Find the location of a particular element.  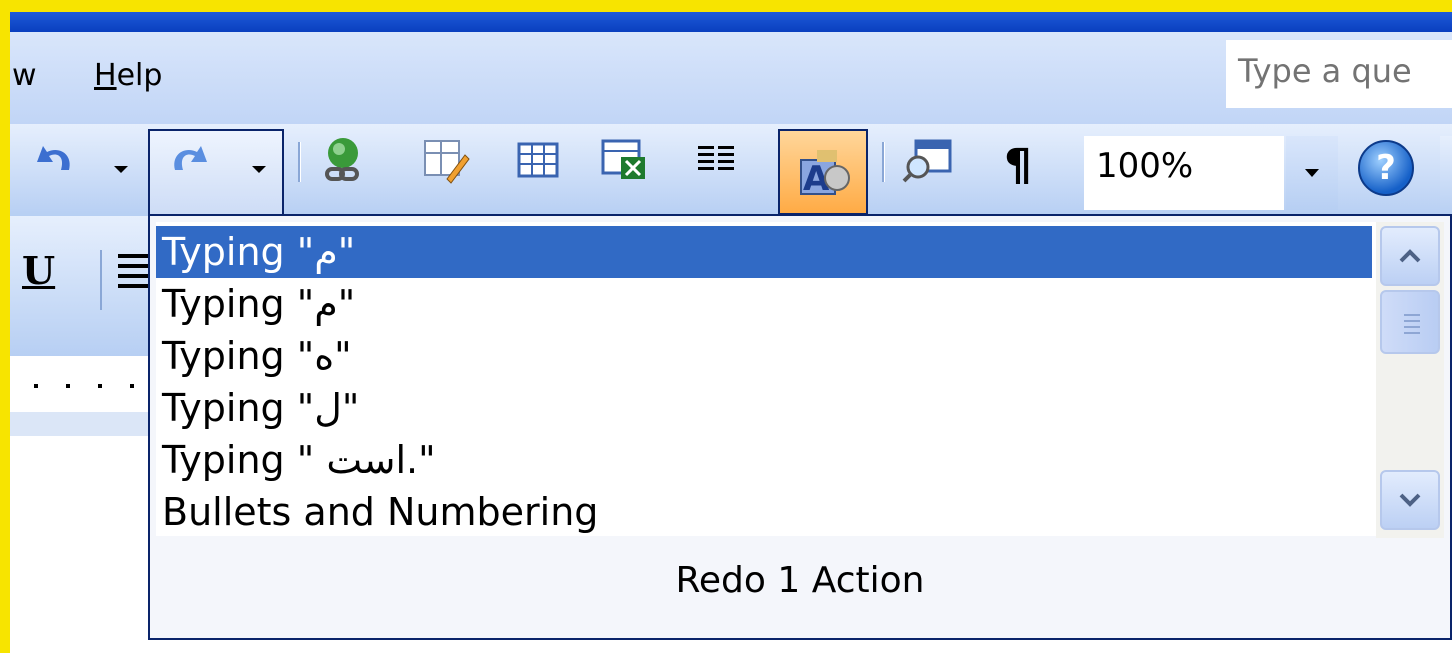

table-pencil-icon is located at coordinates (447, 162).